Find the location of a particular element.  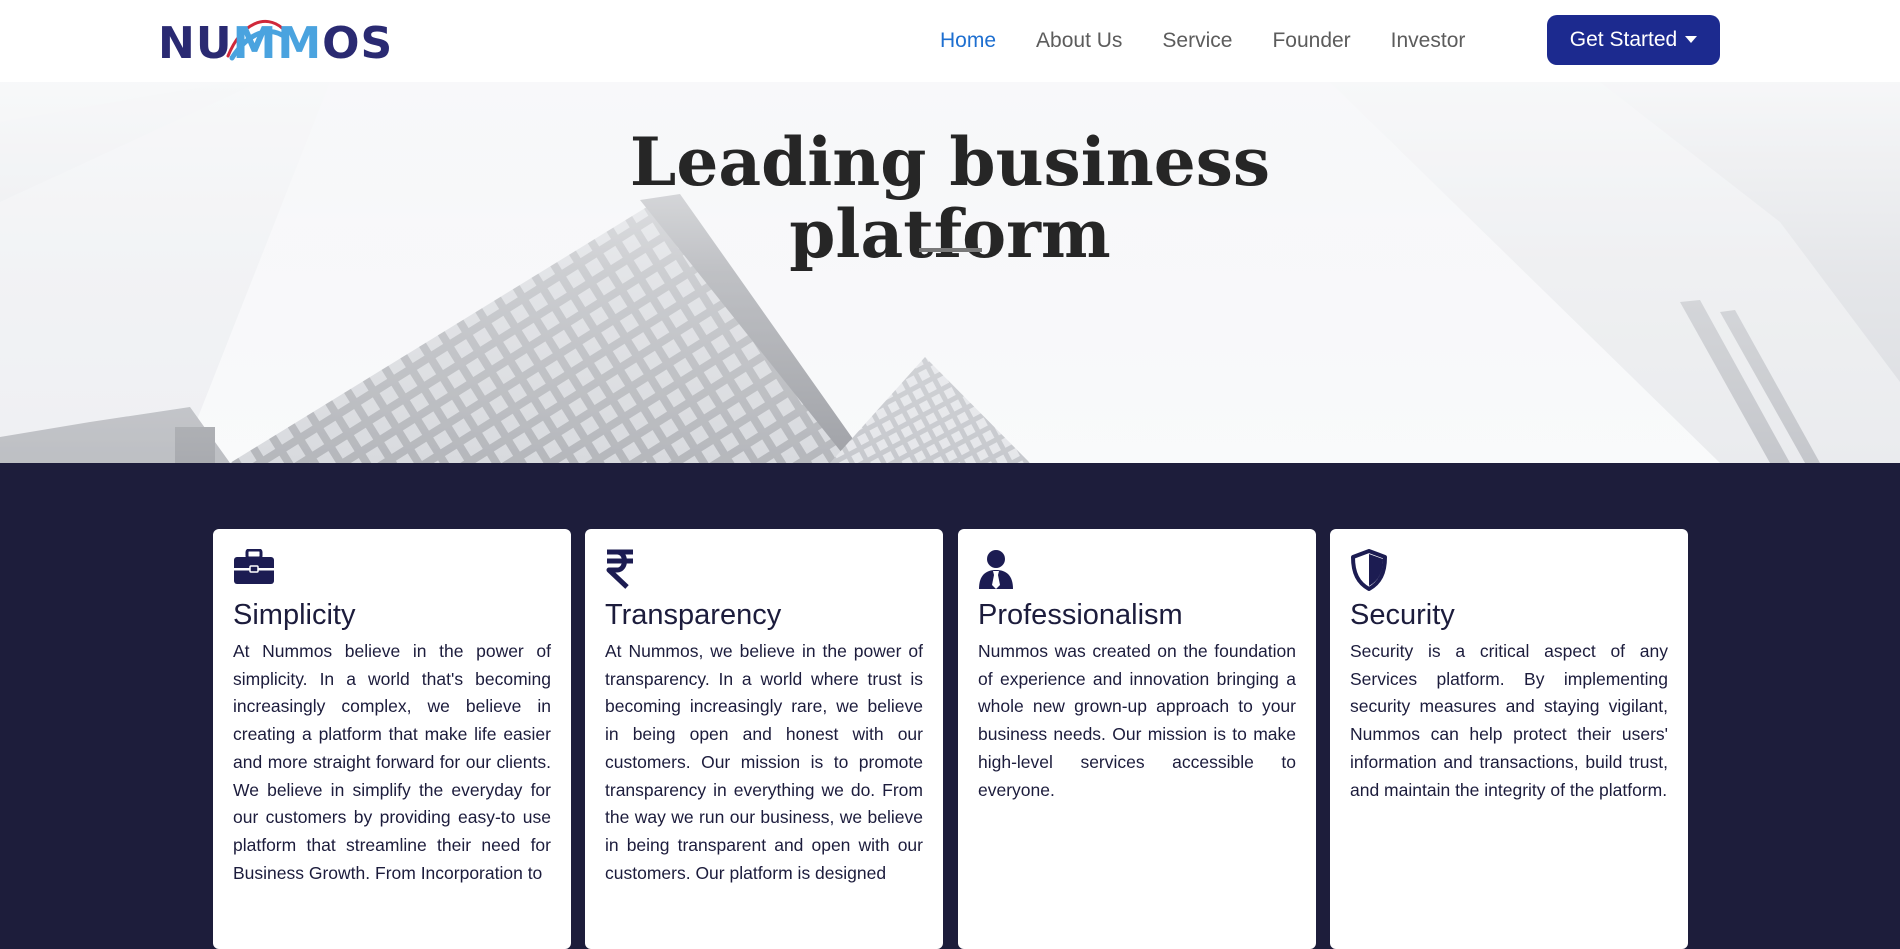

main-nav: Home About Us Service Founder Investor is located at coordinates (1222, 41).